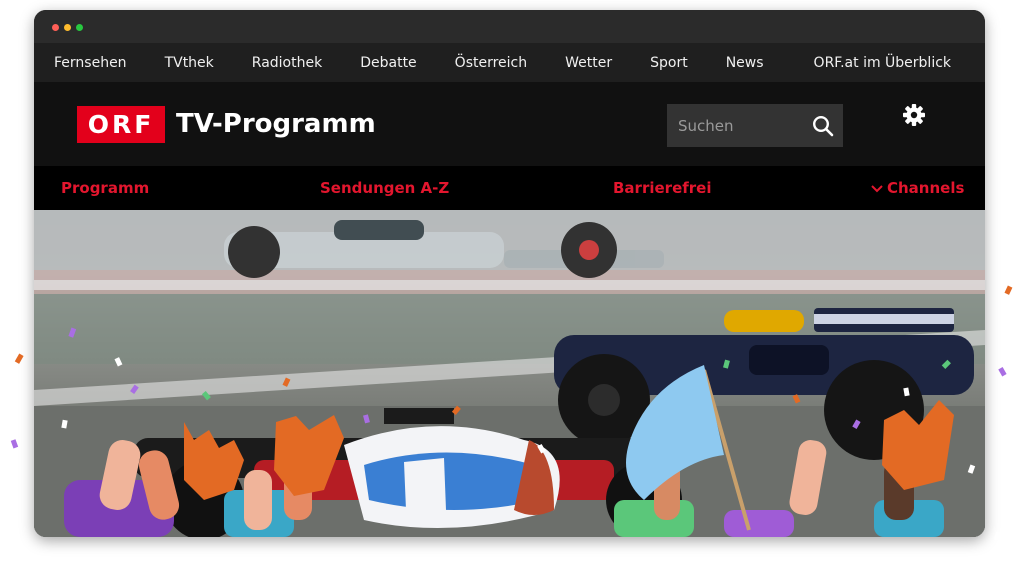 This screenshot has width=1024, height=567. I want to click on minimize-window-button, so click(67, 27).